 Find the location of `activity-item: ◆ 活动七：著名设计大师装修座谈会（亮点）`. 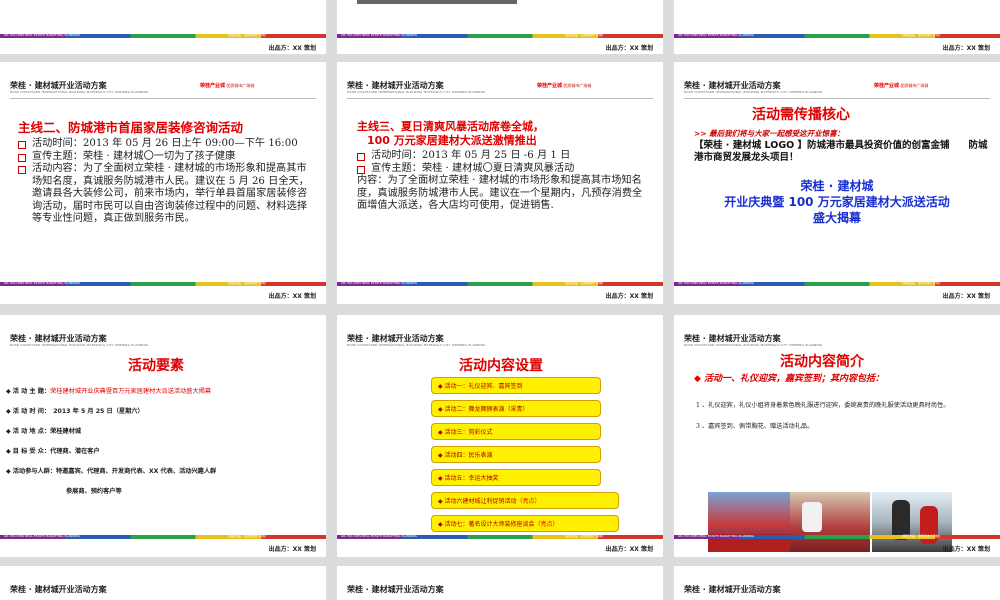

activity-item: ◆ 活动七：著名设计大师装修座谈会（亮点） is located at coordinates (525, 523).